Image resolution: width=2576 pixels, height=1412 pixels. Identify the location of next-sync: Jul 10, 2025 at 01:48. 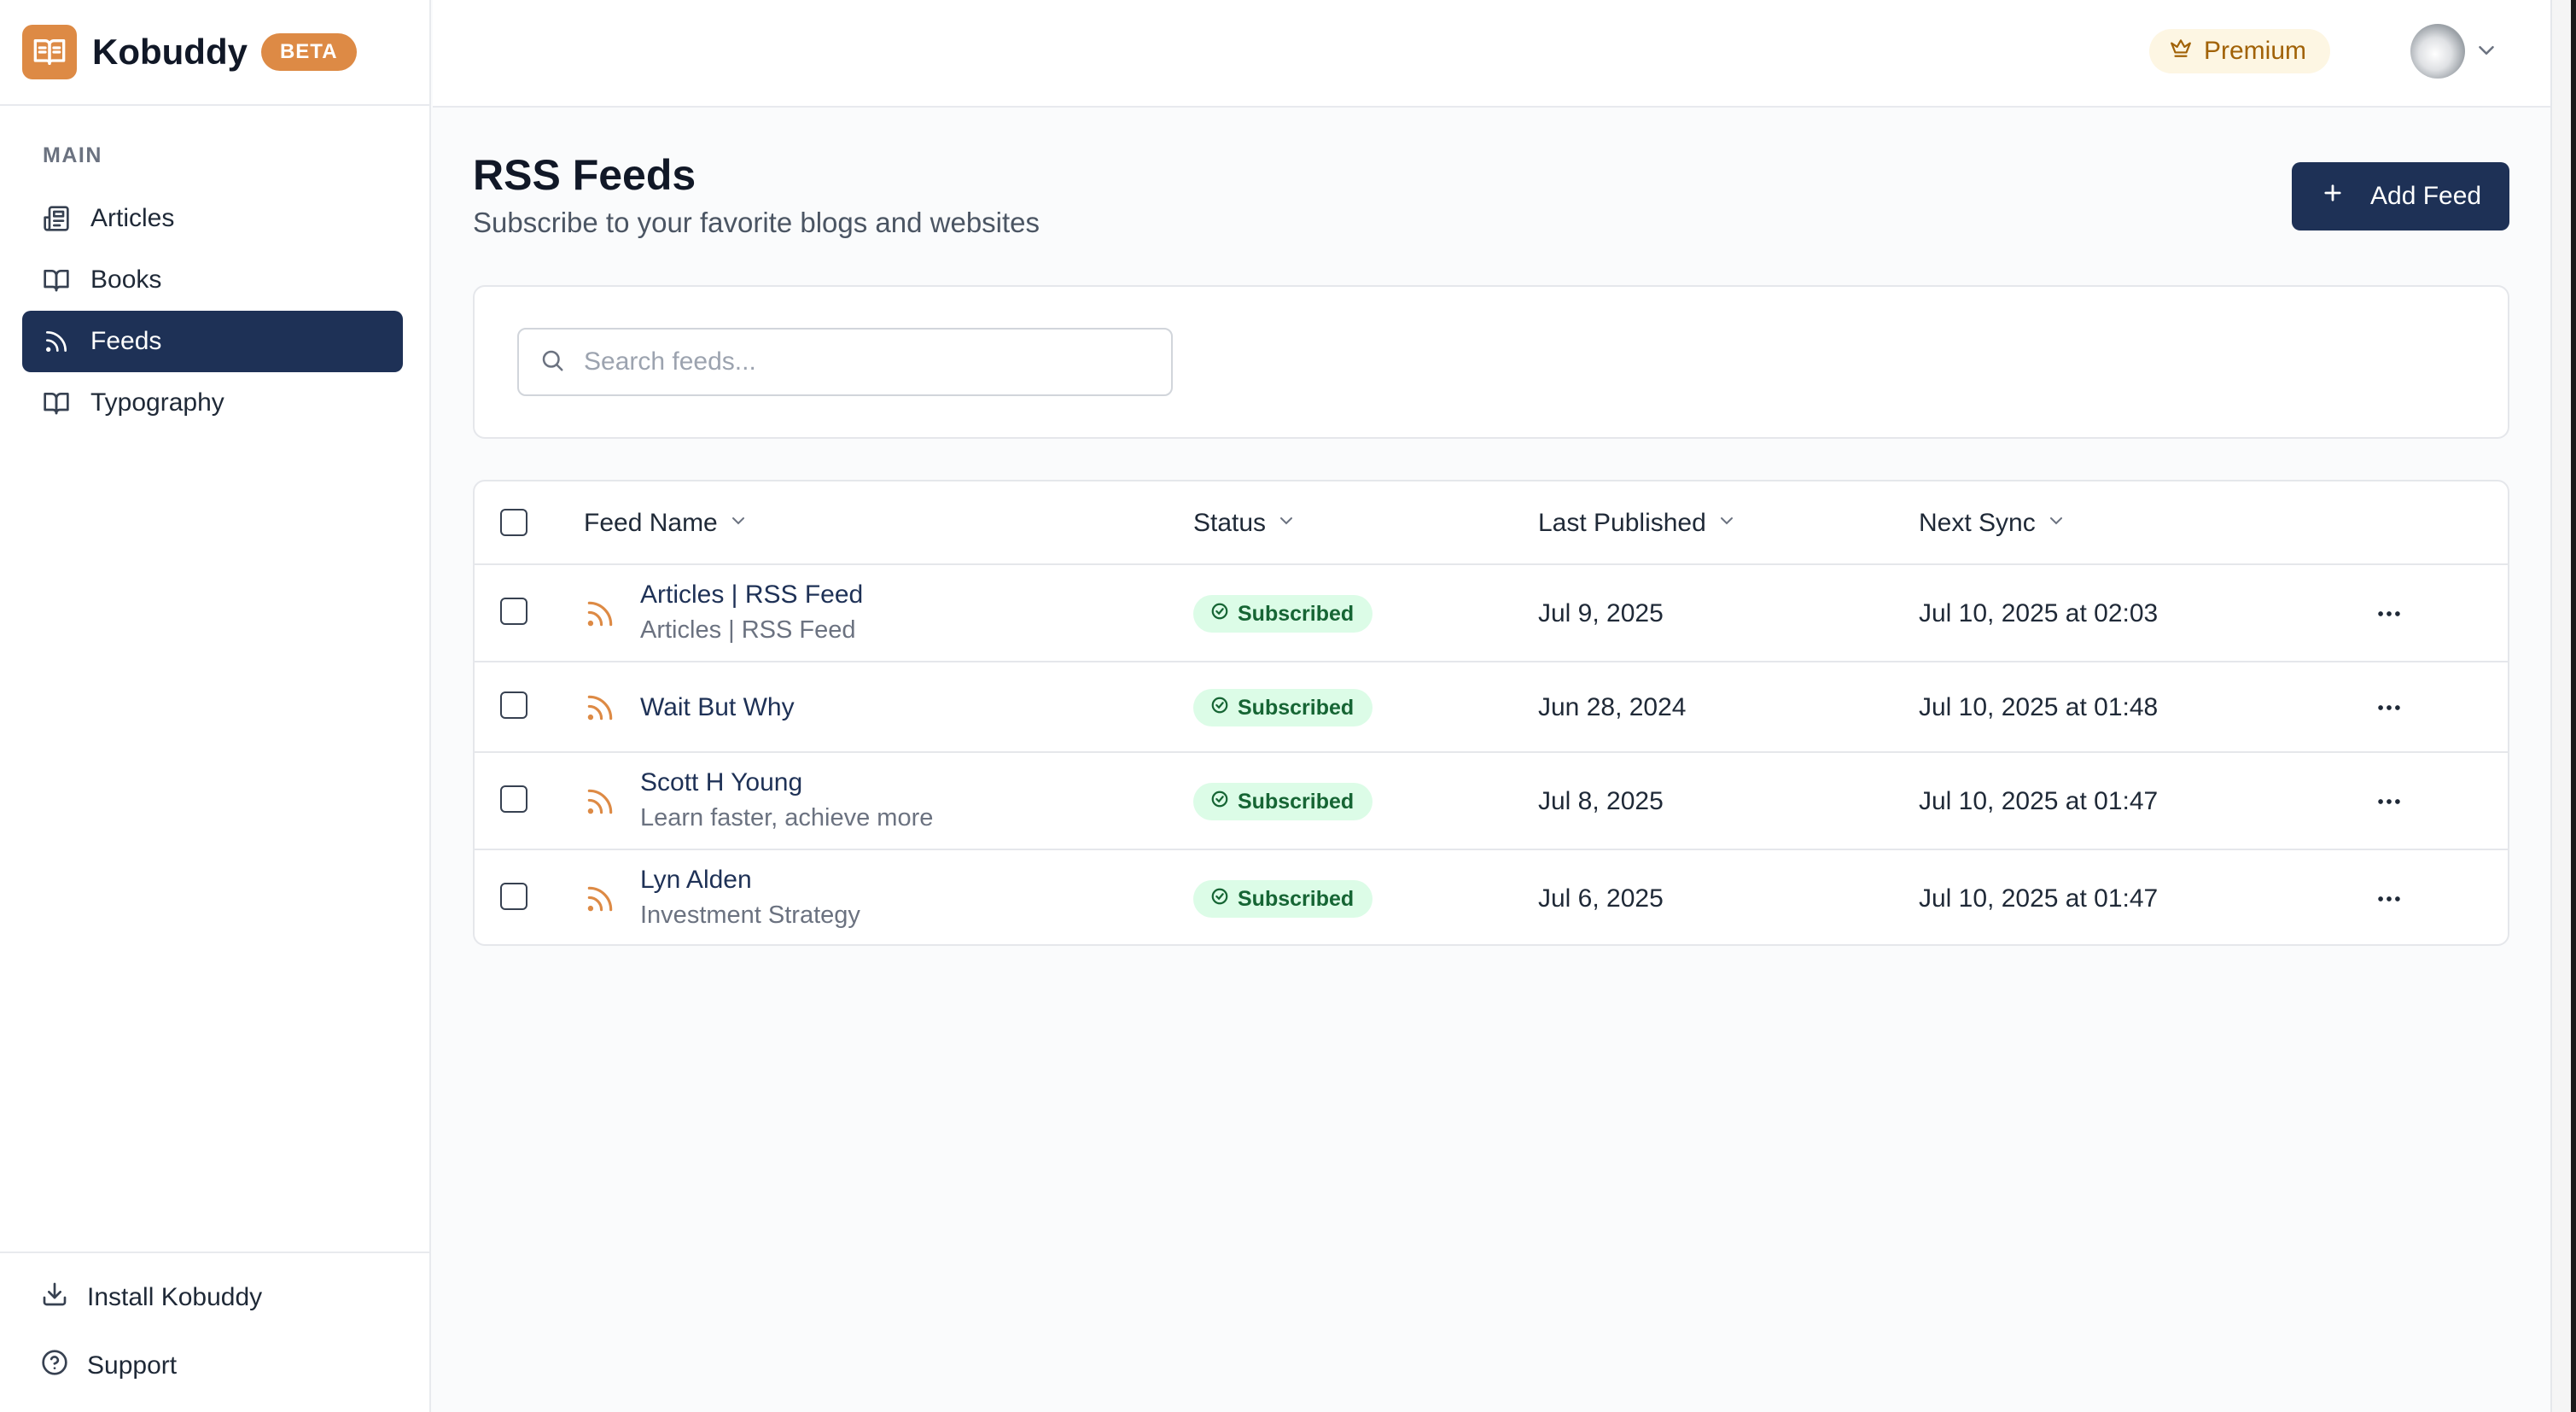
(2039, 707).